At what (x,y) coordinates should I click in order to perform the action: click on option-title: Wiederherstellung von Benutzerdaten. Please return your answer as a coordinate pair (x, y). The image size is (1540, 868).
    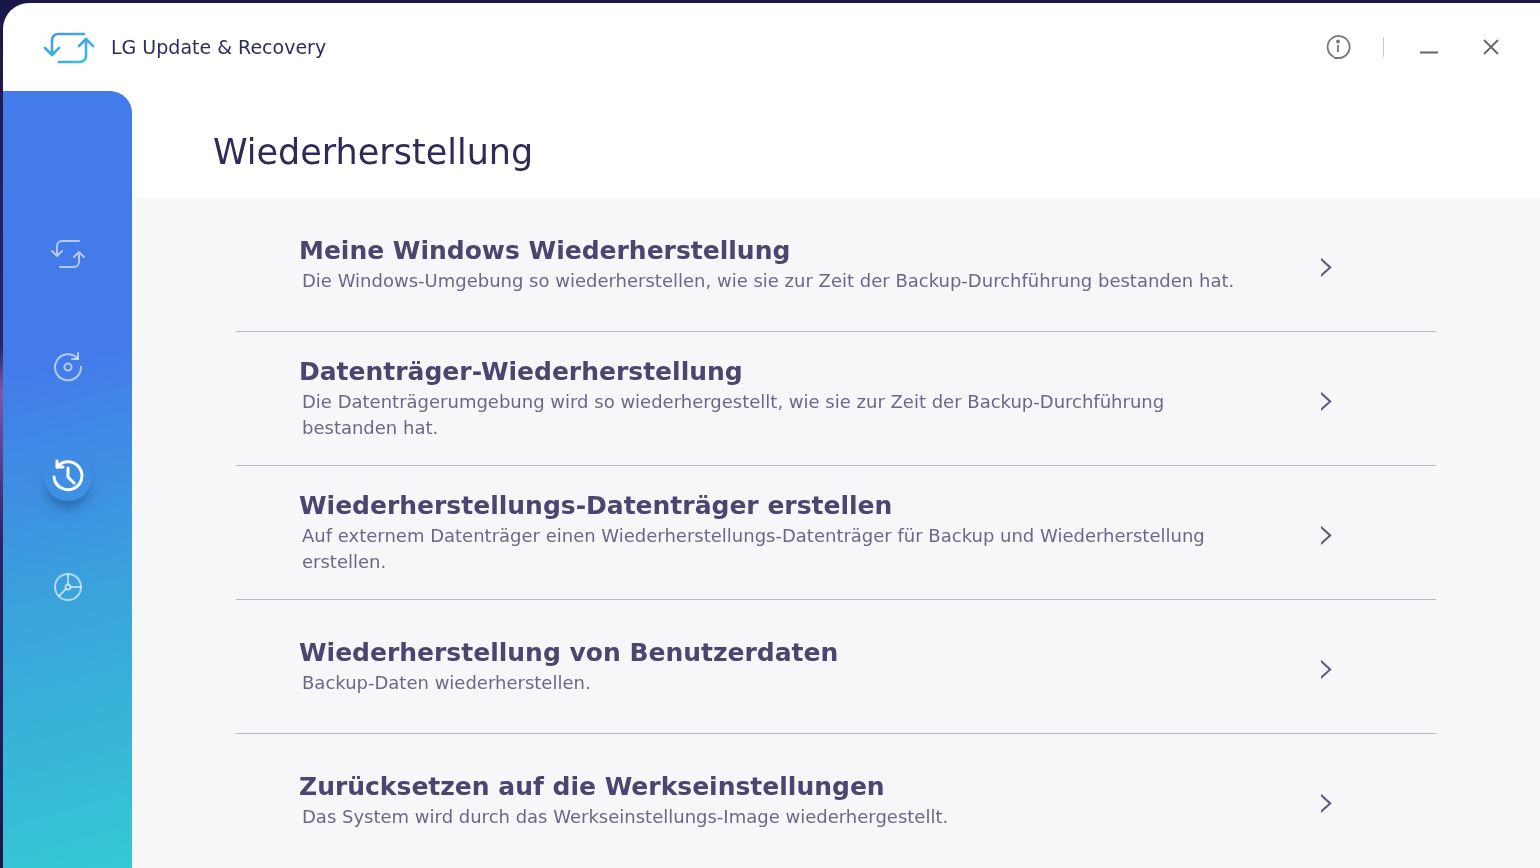
    Looking at the image, I should click on (788, 652).